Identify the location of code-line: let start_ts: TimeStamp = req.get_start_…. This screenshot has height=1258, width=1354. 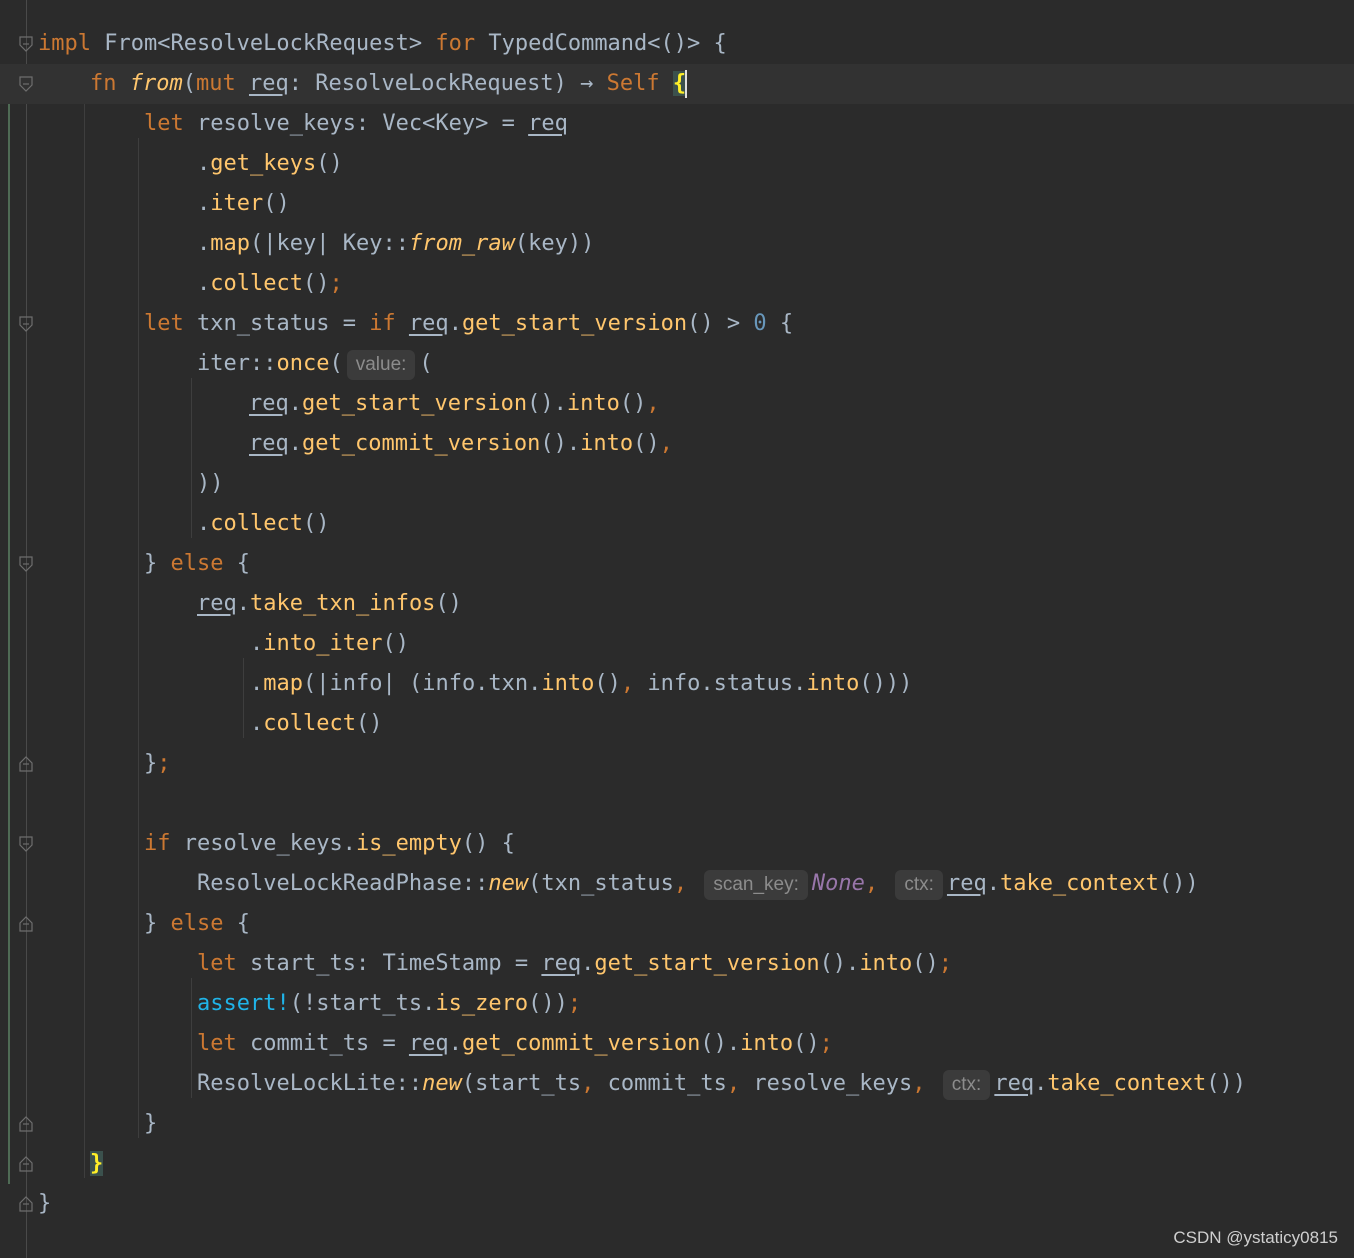
(677, 964).